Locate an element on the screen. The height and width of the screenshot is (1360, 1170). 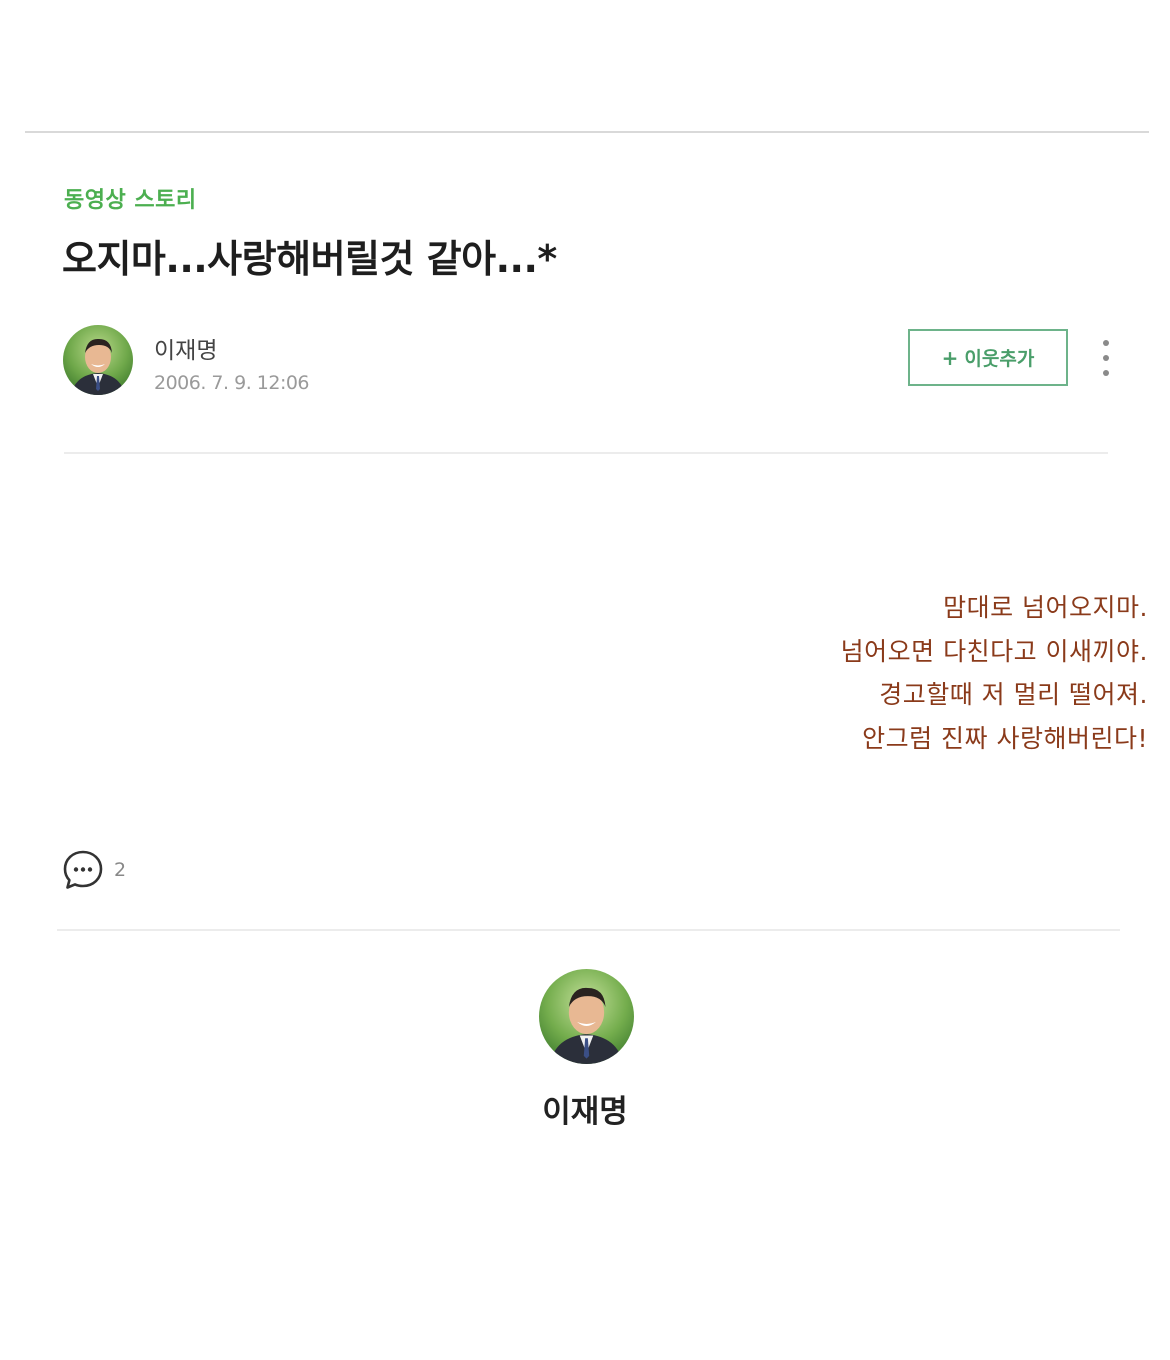
more-vertical-icon is located at coordinates (1106, 358).